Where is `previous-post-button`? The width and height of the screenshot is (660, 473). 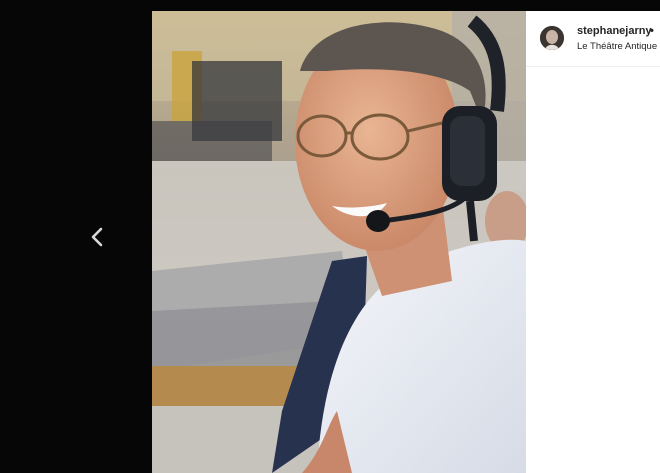 previous-post-button is located at coordinates (97, 237).